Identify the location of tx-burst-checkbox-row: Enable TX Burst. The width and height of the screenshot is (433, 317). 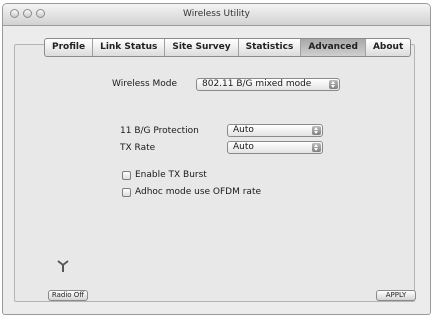
(164, 175).